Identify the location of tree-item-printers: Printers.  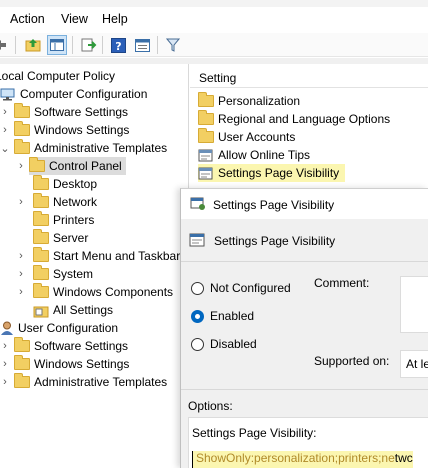
(63, 220).